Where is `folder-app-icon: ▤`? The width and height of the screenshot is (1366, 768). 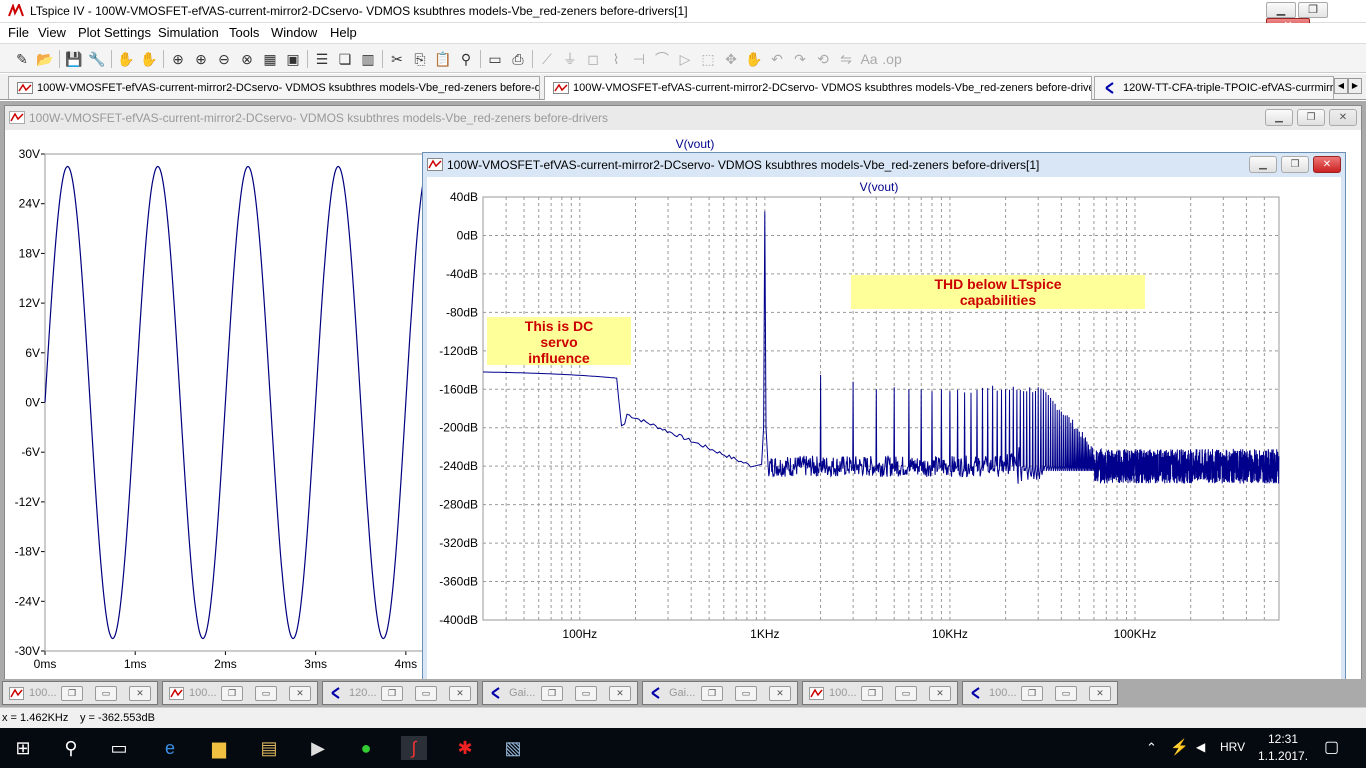 folder-app-icon: ▤ is located at coordinates (269, 748).